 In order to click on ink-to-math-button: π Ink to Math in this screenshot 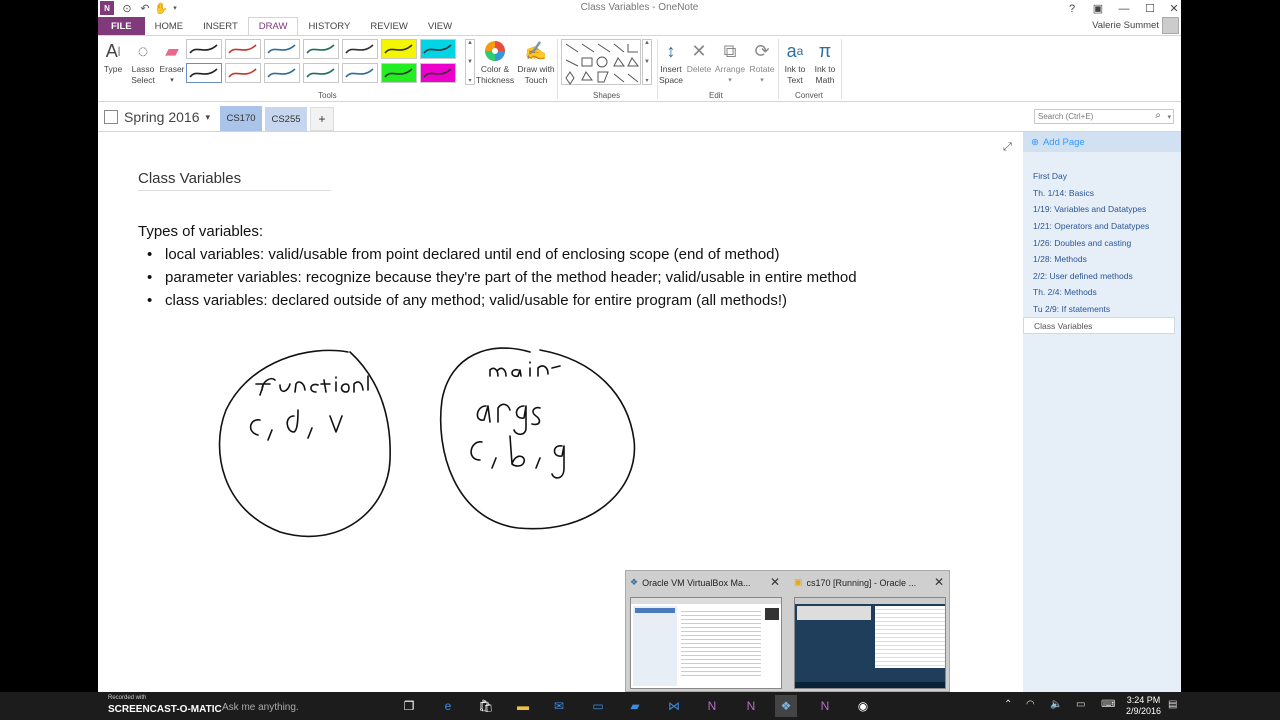, I will do `click(825, 62)`.